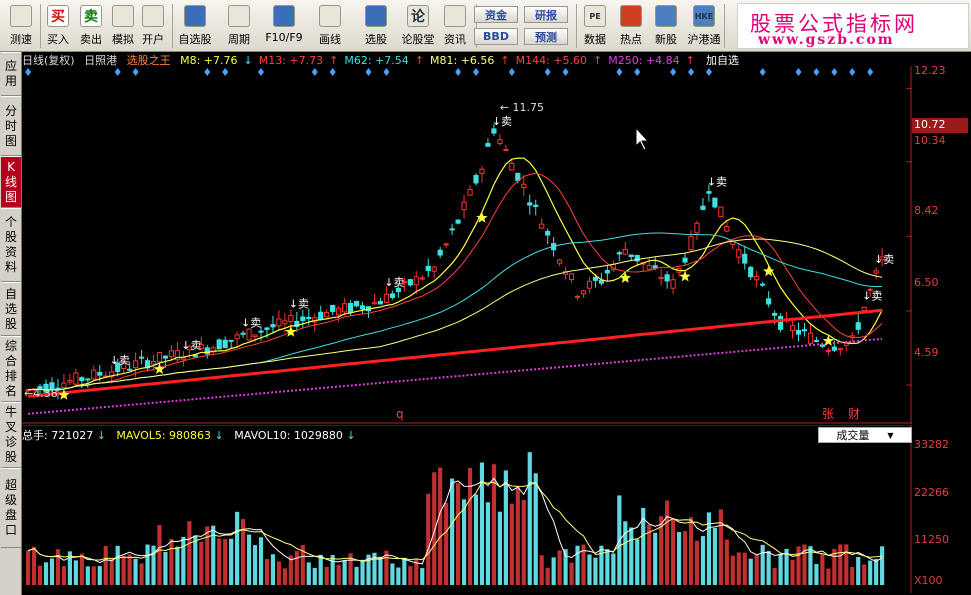  What do you see at coordinates (41, 393) in the screenshot?
I see `low-price-label: ←4.38` at bounding box center [41, 393].